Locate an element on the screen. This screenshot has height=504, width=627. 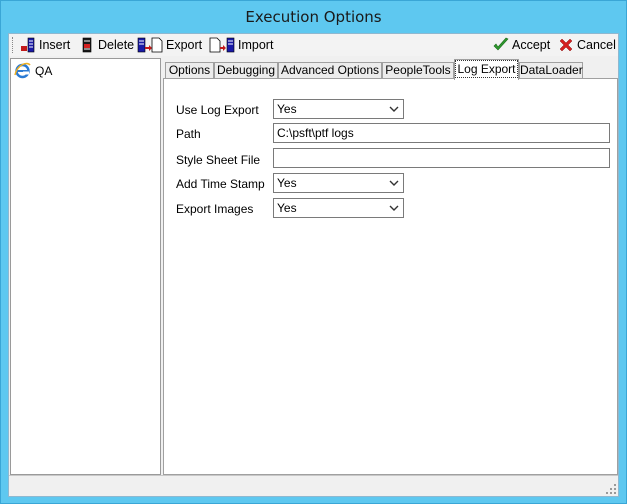
delete-icon is located at coordinates (87, 45).